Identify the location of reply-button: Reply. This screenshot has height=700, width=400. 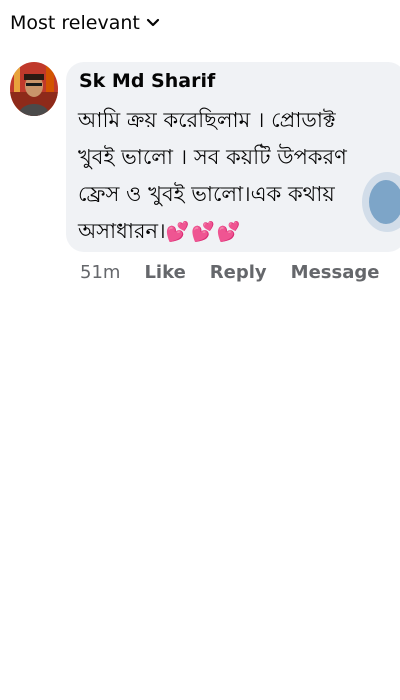
(238, 272).